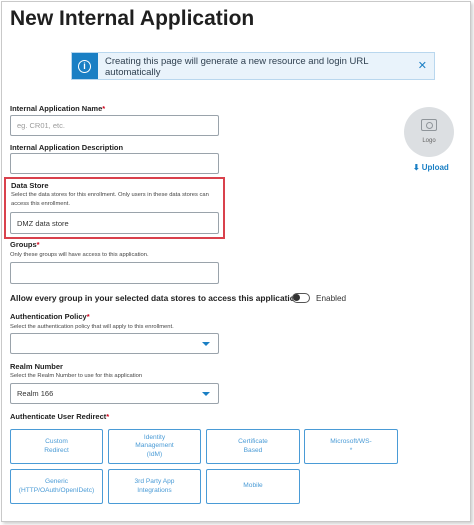 This screenshot has width=474, height=525. Describe the element at coordinates (114, 223) in the screenshot. I see `data-store-input: DMZ data store` at that location.